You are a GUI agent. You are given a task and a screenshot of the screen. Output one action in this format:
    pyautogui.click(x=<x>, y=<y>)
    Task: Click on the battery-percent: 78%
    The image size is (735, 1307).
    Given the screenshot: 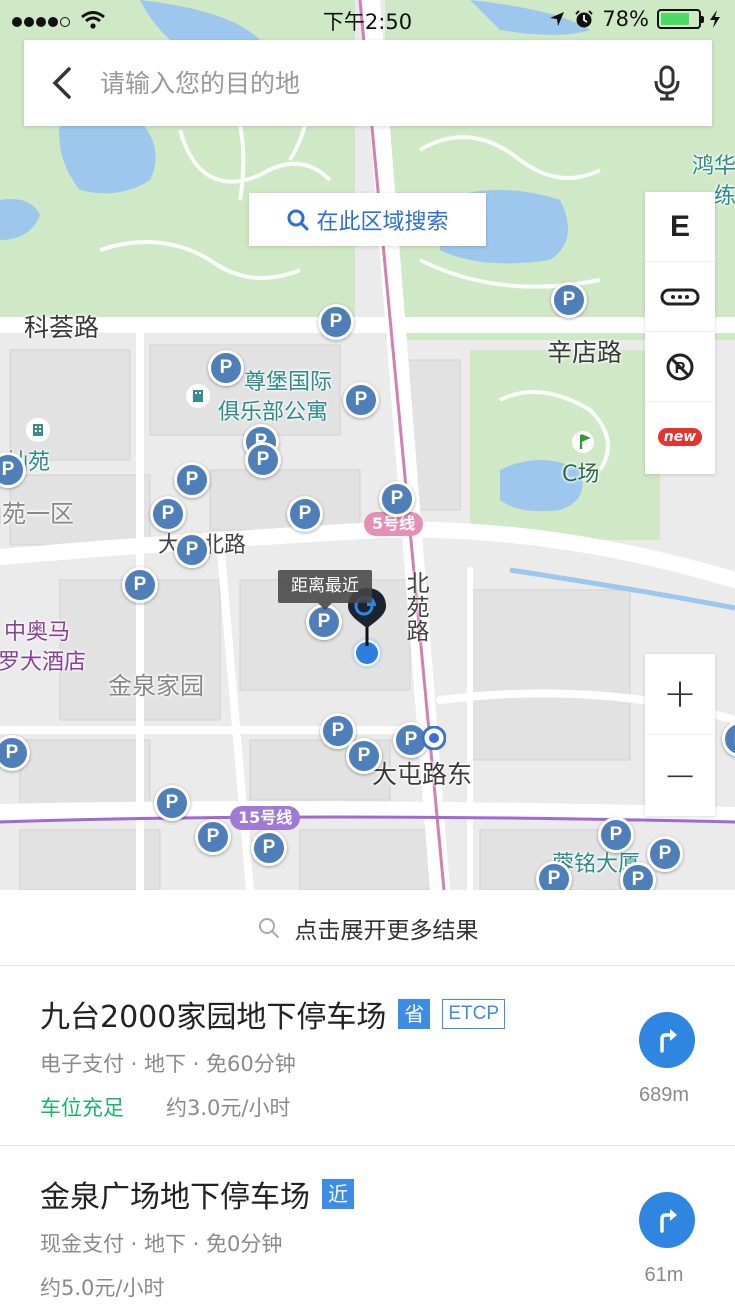 What is the action you would take?
    pyautogui.click(x=625, y=19)
    